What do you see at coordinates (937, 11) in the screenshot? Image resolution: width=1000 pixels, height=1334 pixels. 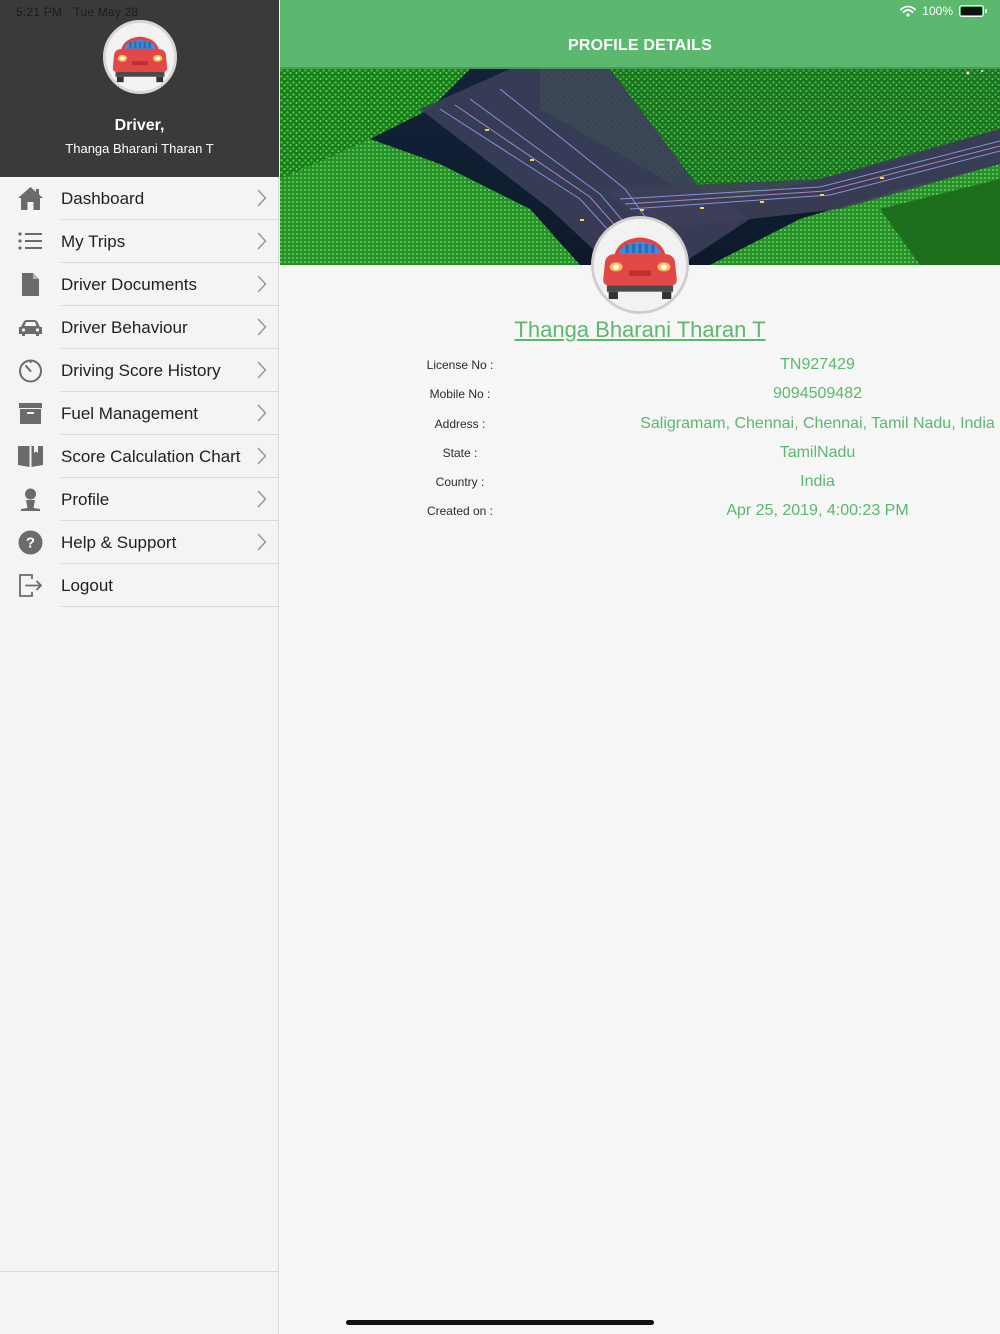 I see `battery-percent: 100%` at bounding box center [937, 11].